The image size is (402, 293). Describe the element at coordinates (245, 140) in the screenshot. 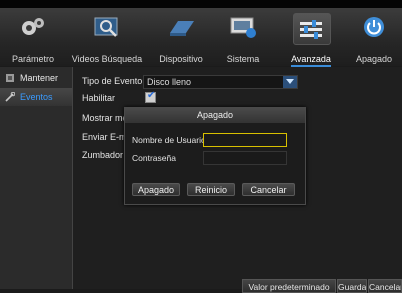

I see `username-input` at that location.